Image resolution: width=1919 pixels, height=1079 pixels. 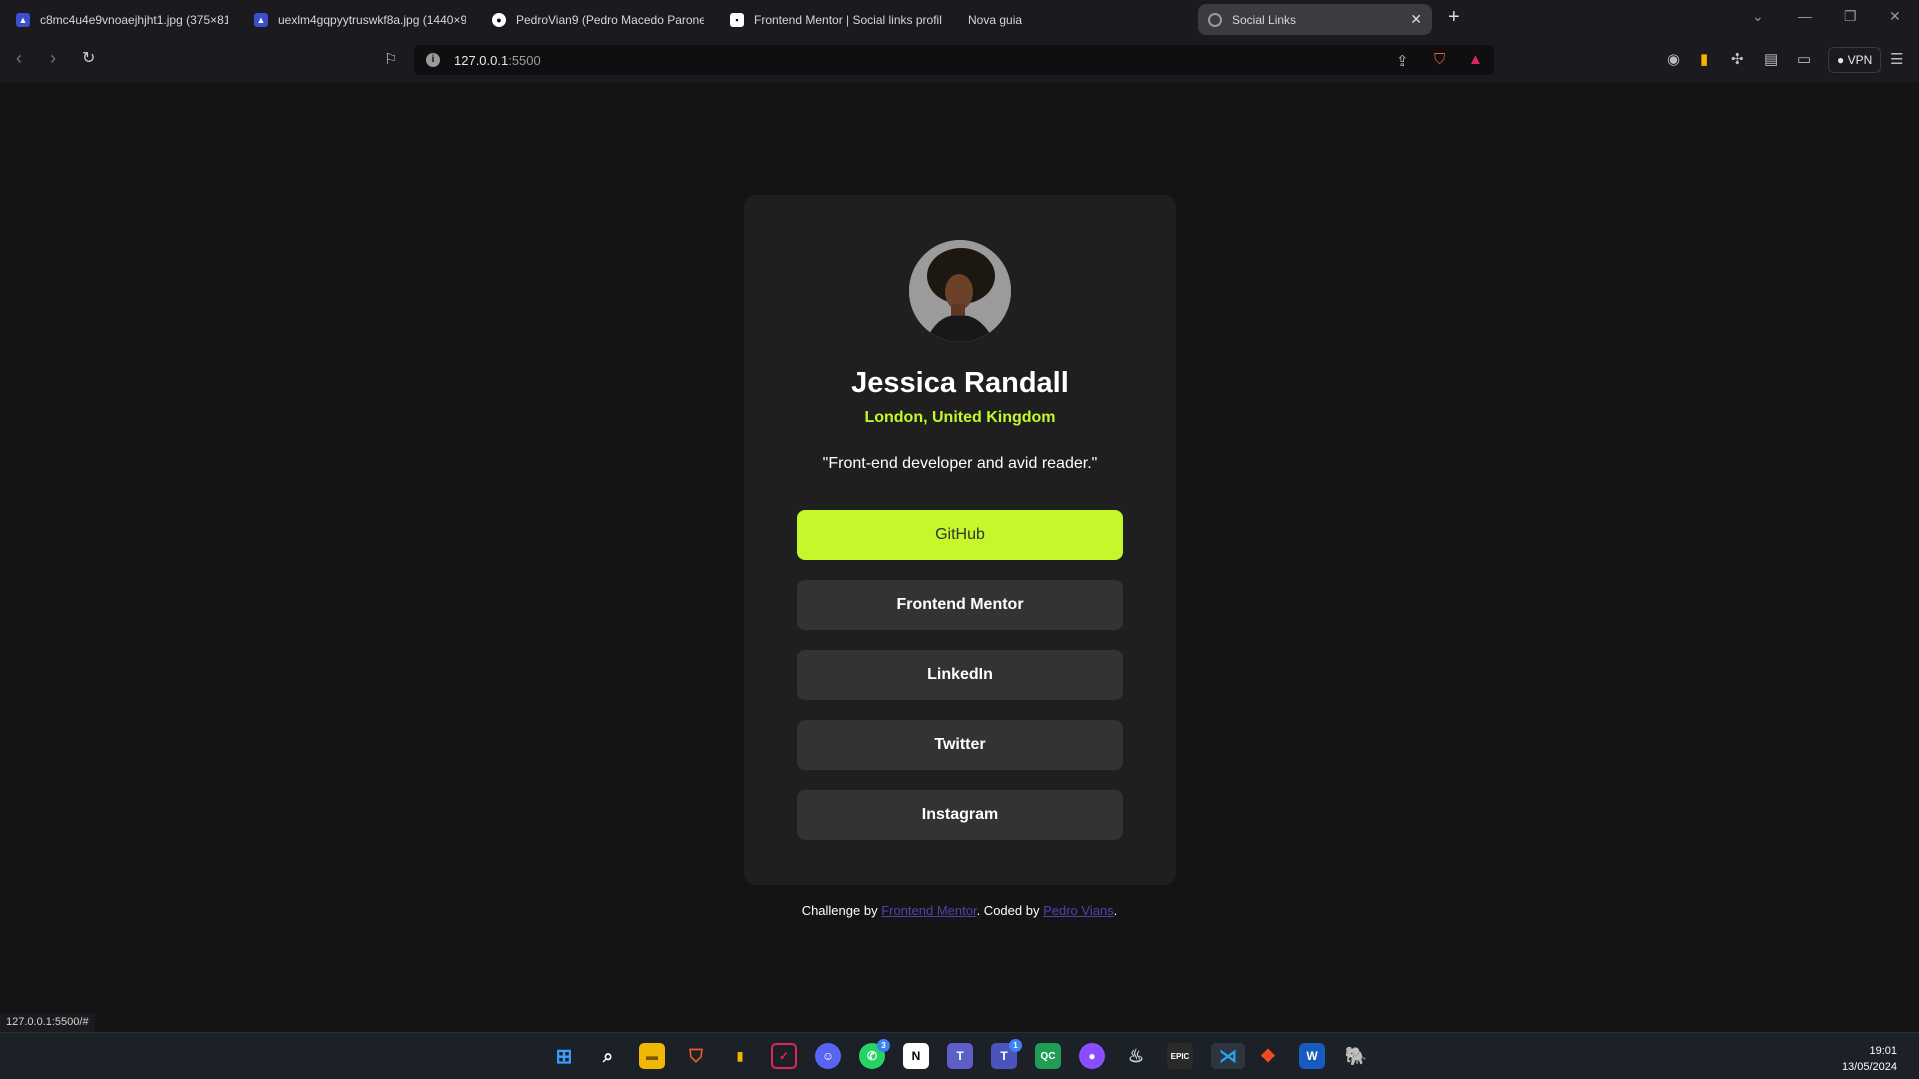 I want to click on tab-title: Social Links, so click(x=1264, y=19).